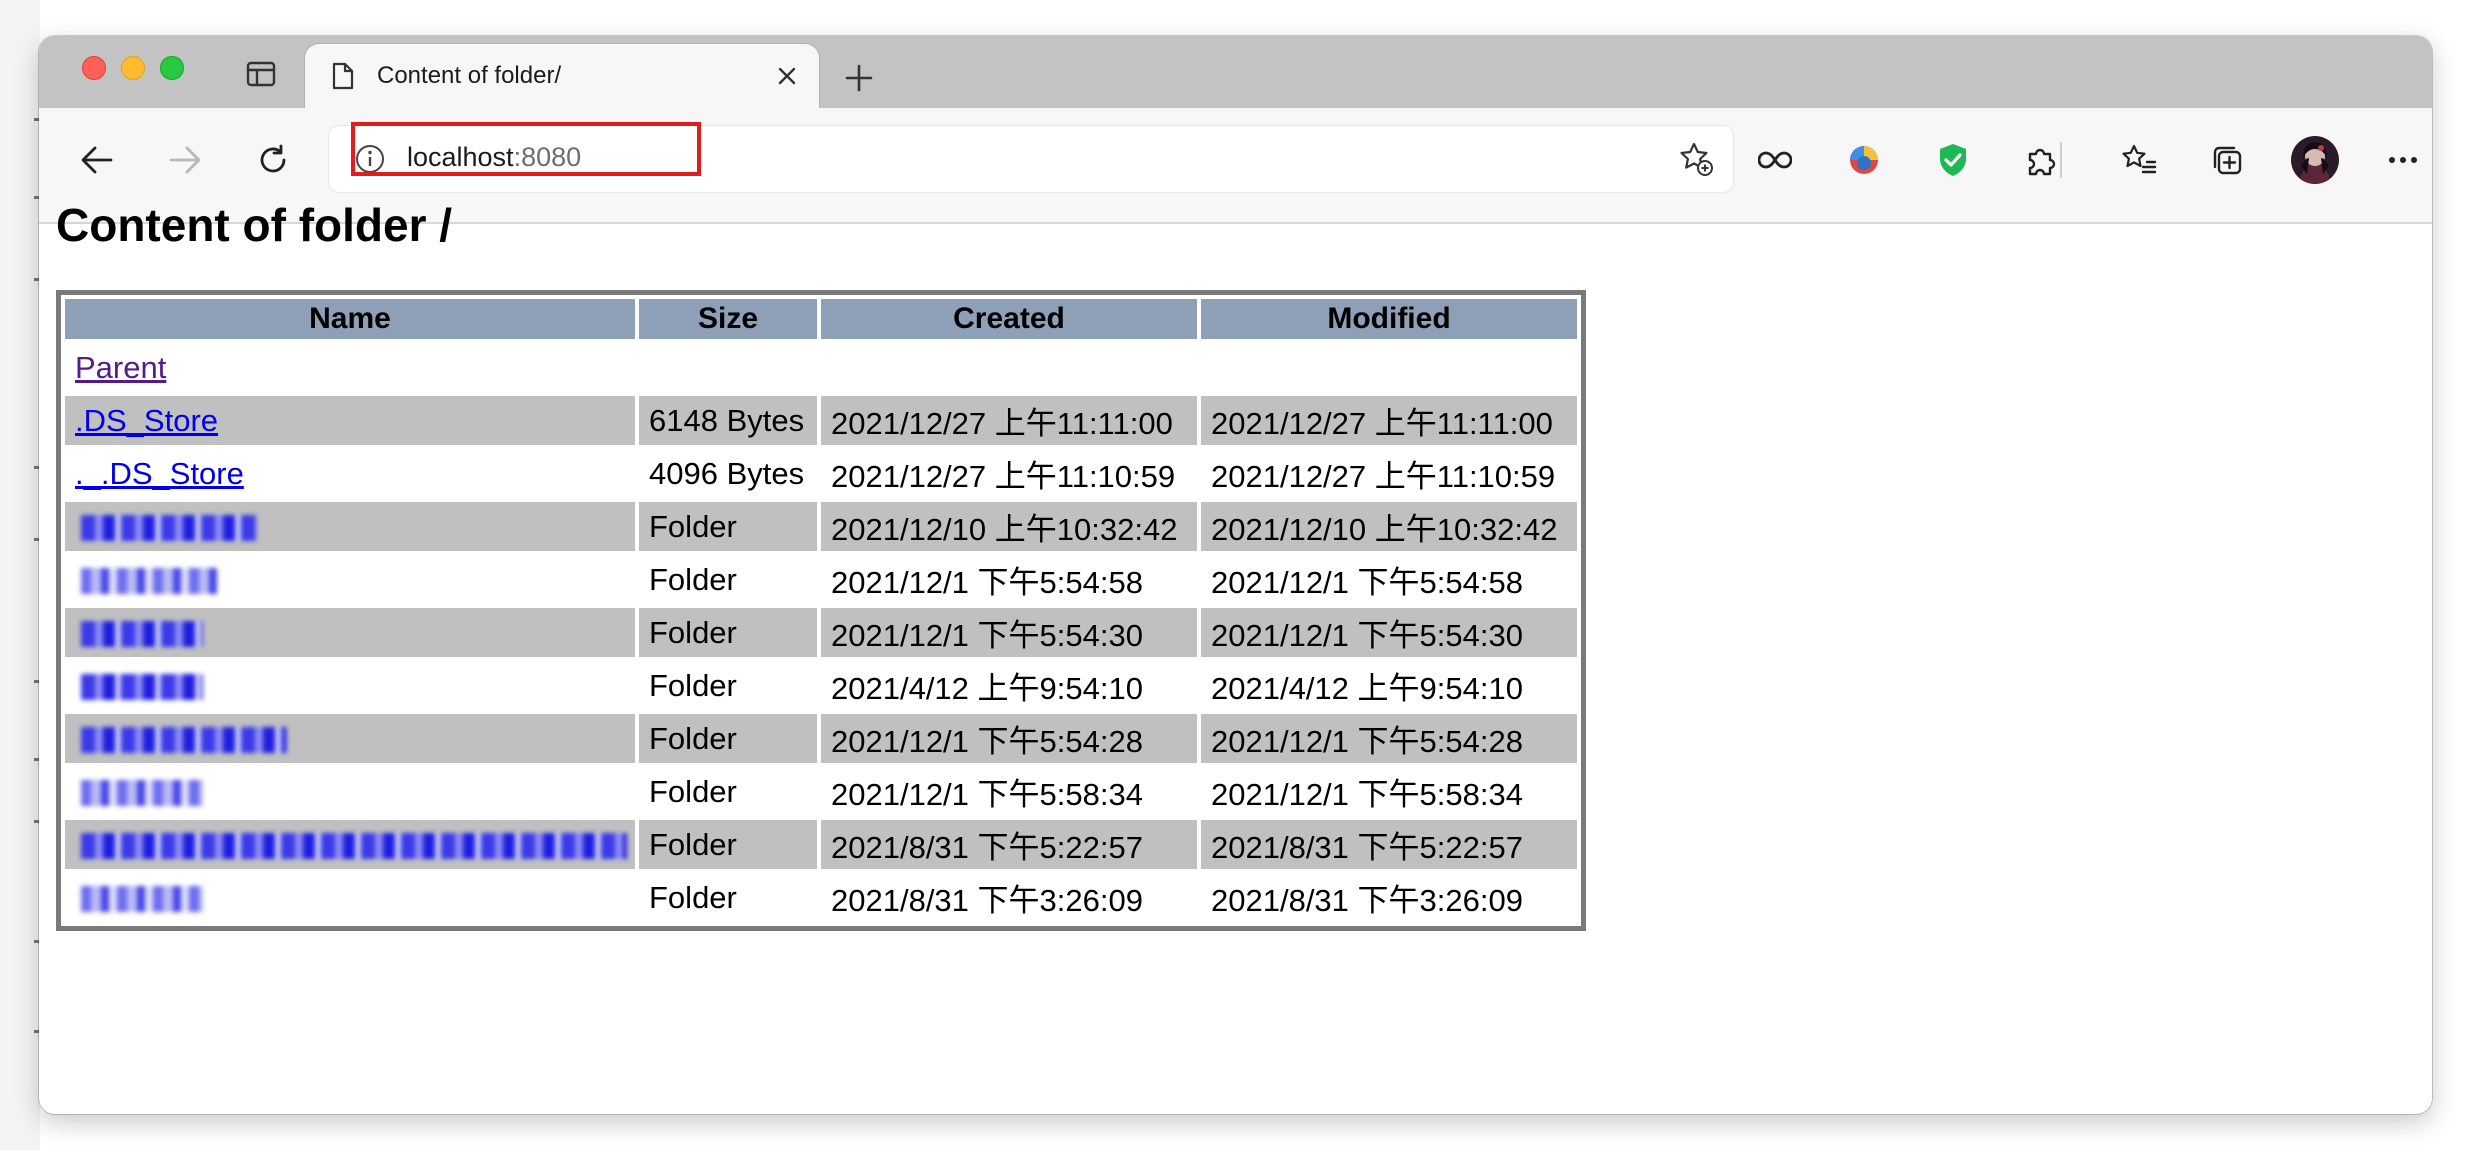  I want to click on favorites-icon, so click(2139, 160).